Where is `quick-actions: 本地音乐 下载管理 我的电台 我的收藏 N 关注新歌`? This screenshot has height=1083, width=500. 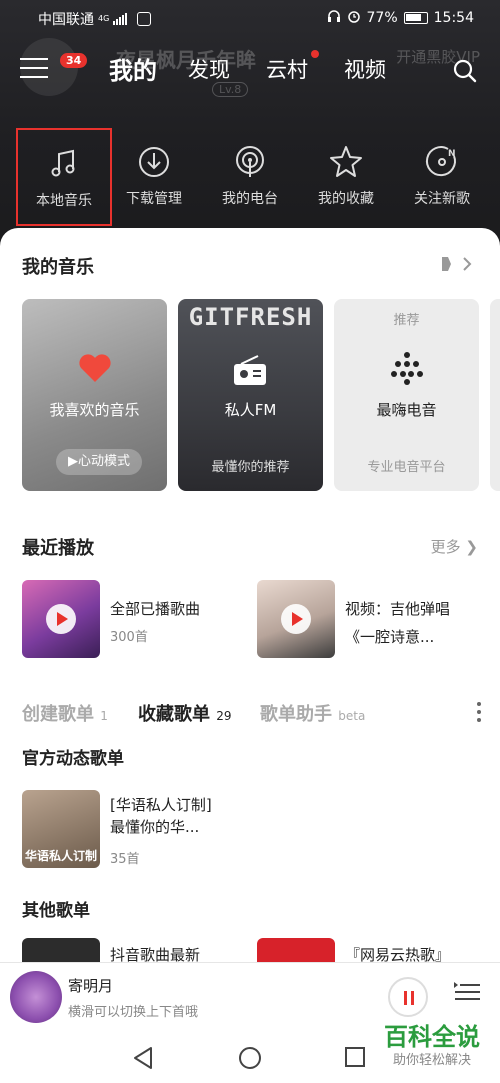 quick-actions: 本地音乐 下载管理 我的电台 我的收藏 N 关注新歌 is located at coordinates (250, 178).